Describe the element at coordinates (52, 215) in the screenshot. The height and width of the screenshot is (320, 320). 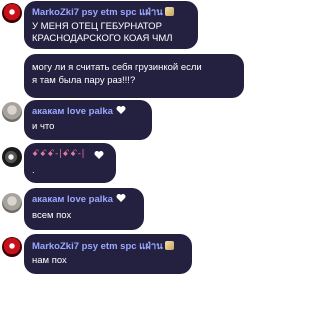
I see `message-text: всем пох` at that location.